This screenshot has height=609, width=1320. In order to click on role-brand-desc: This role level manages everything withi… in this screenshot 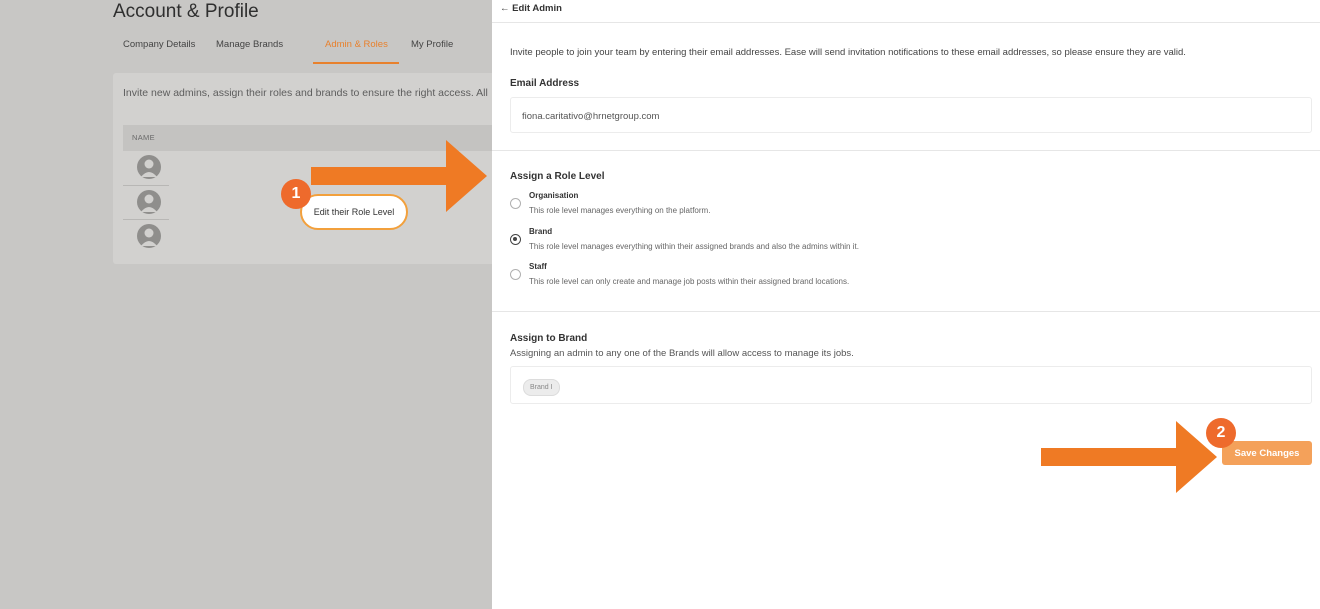, I will do `click(694, 246)`.